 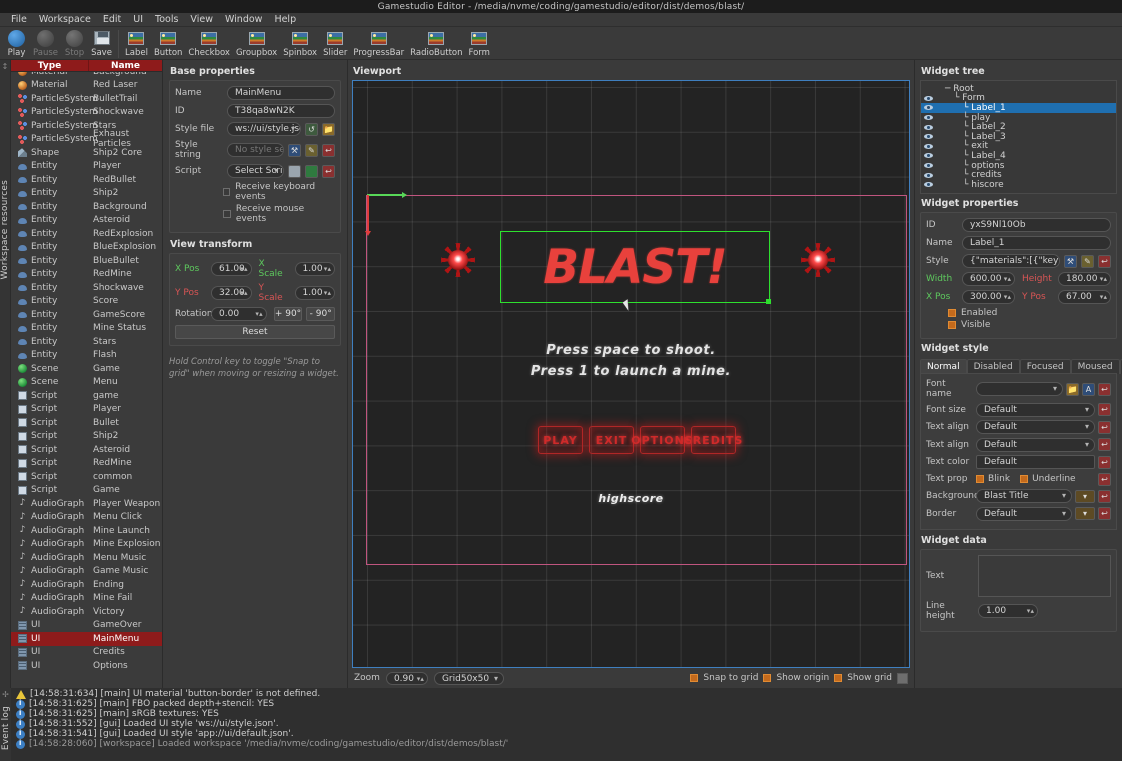 I want to click on grid-size-combo: Grid50x50, so click(x=468, y=678).